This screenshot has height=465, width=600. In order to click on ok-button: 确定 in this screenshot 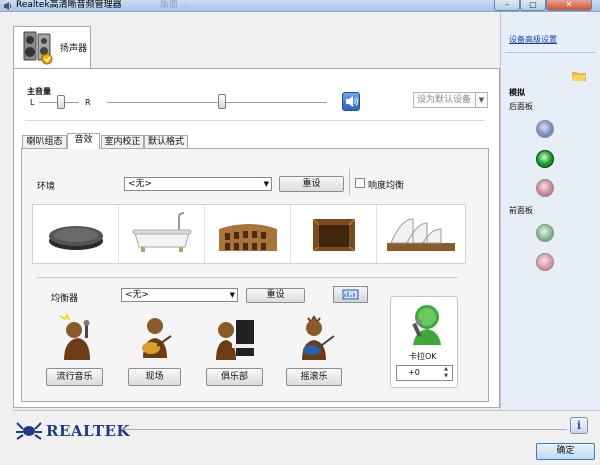, I will do `click(565, 451)`.